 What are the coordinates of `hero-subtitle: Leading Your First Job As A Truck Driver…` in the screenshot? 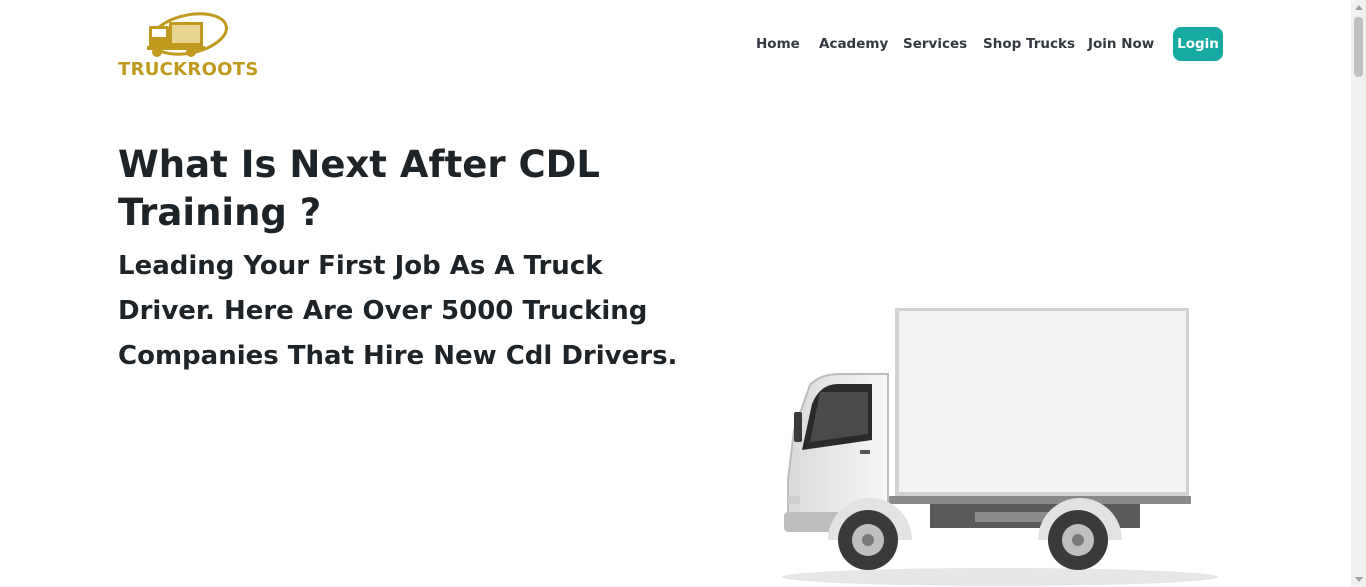 It's located at (398, 311).